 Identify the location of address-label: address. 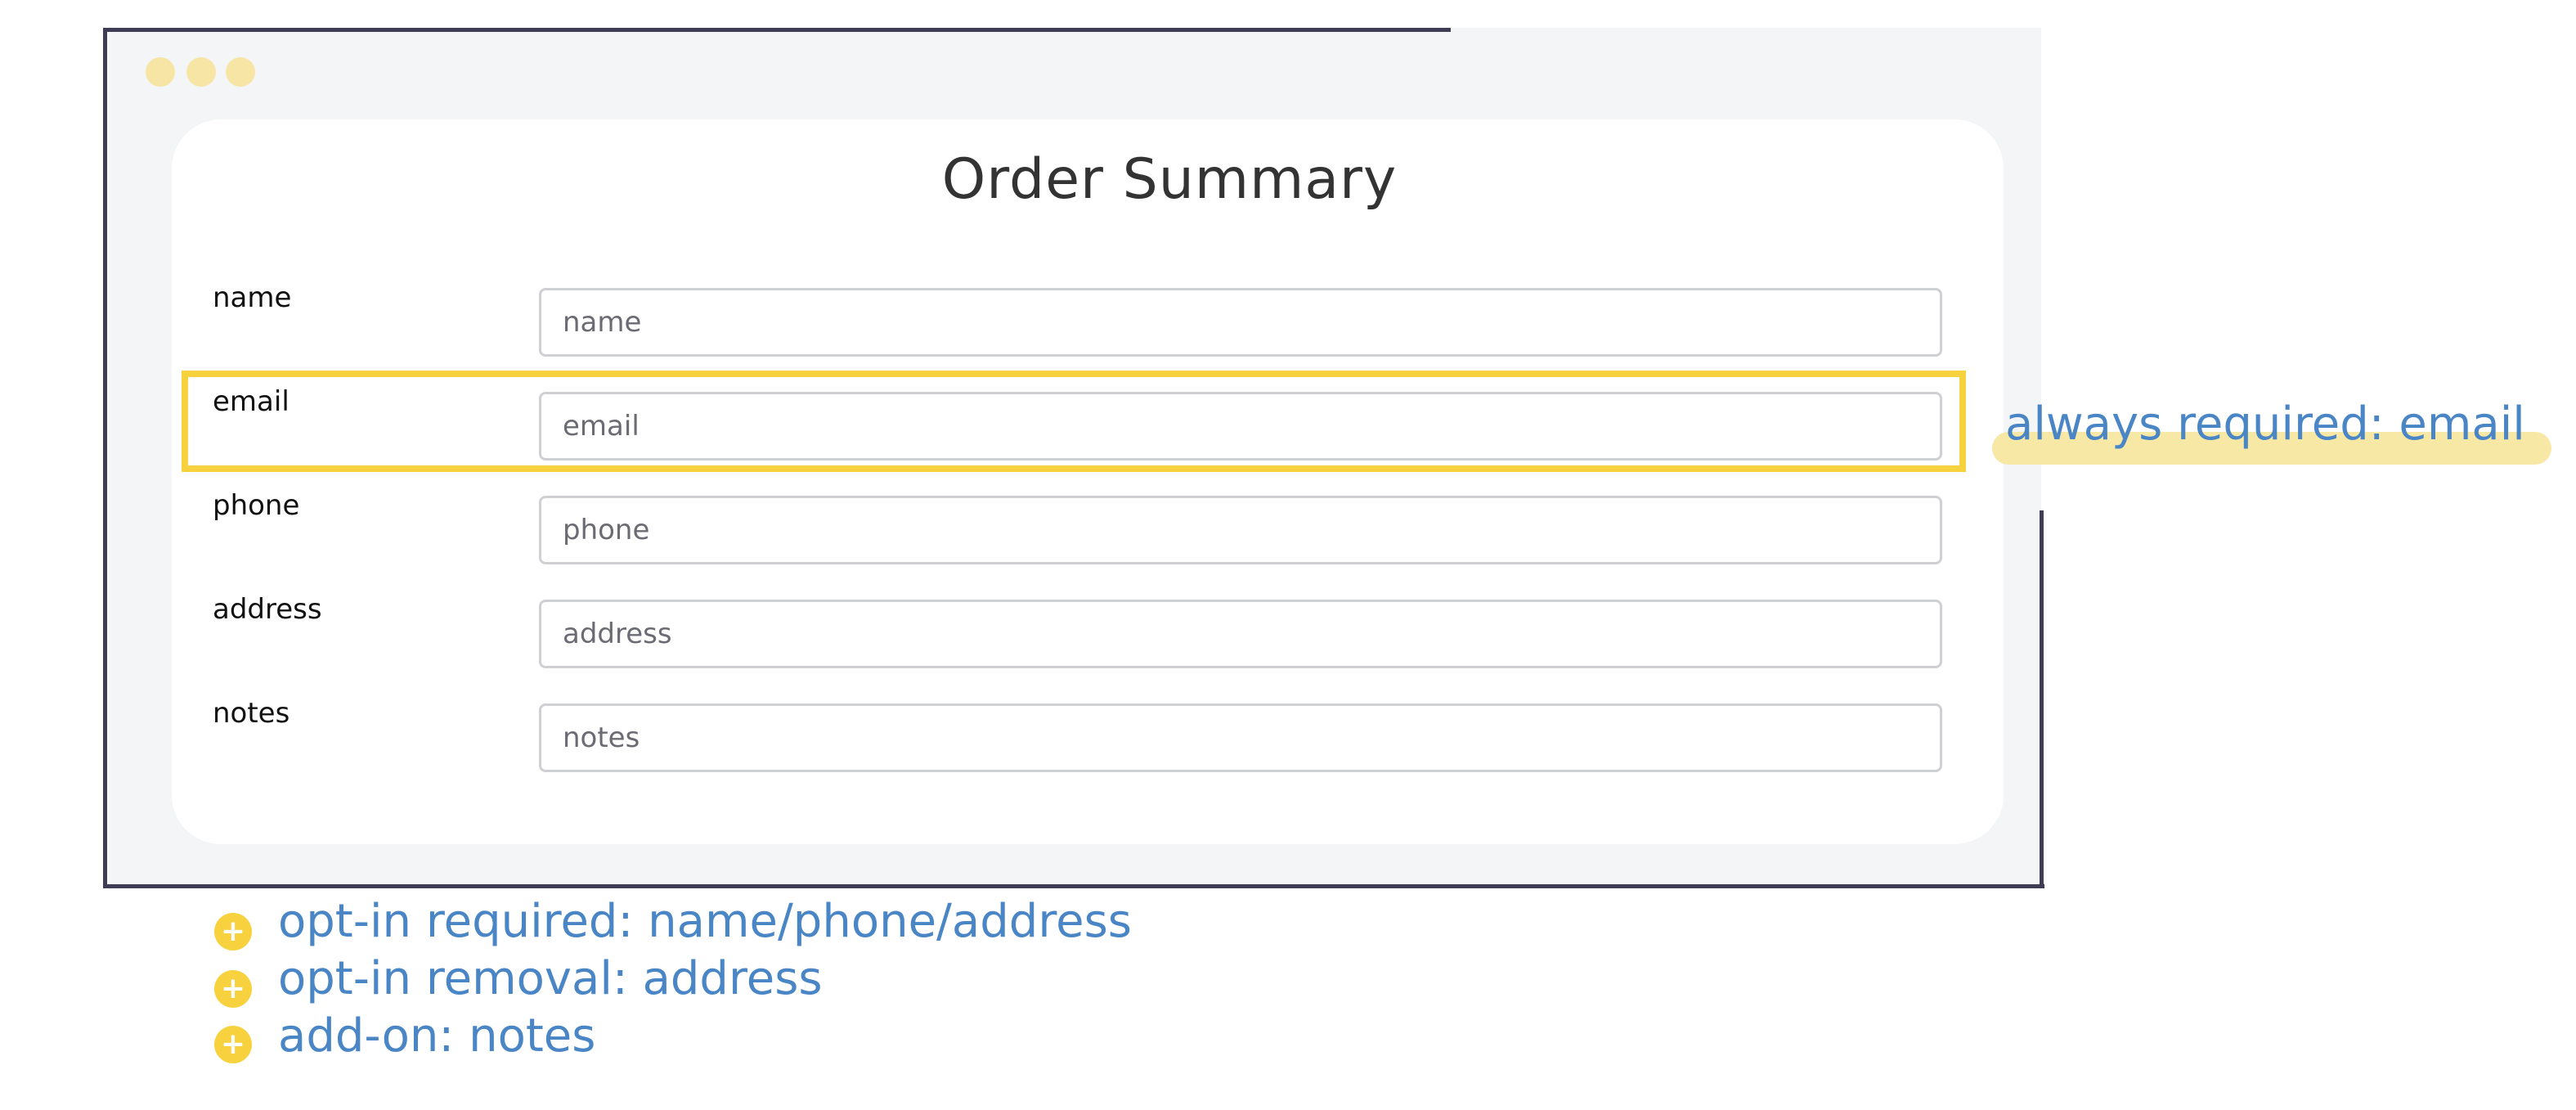
(267, 609).